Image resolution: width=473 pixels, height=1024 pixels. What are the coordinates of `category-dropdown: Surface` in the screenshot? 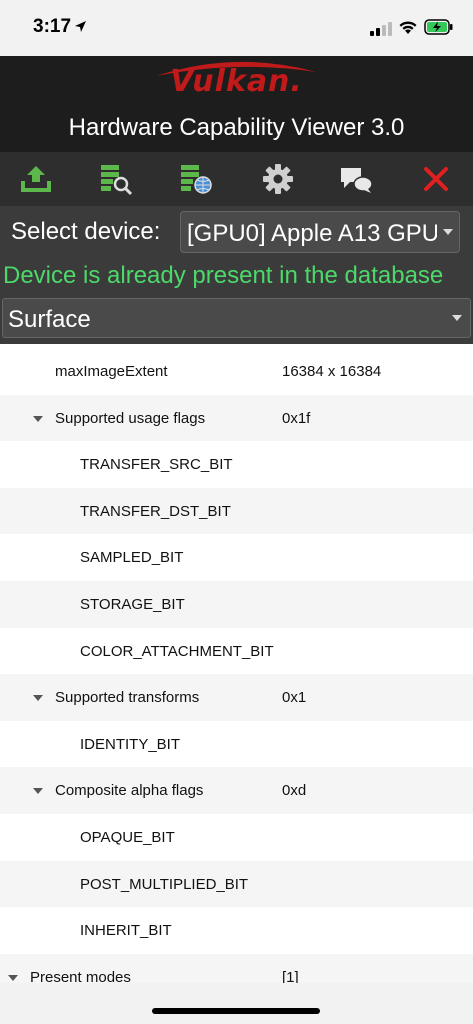 It's located at (236, 318).